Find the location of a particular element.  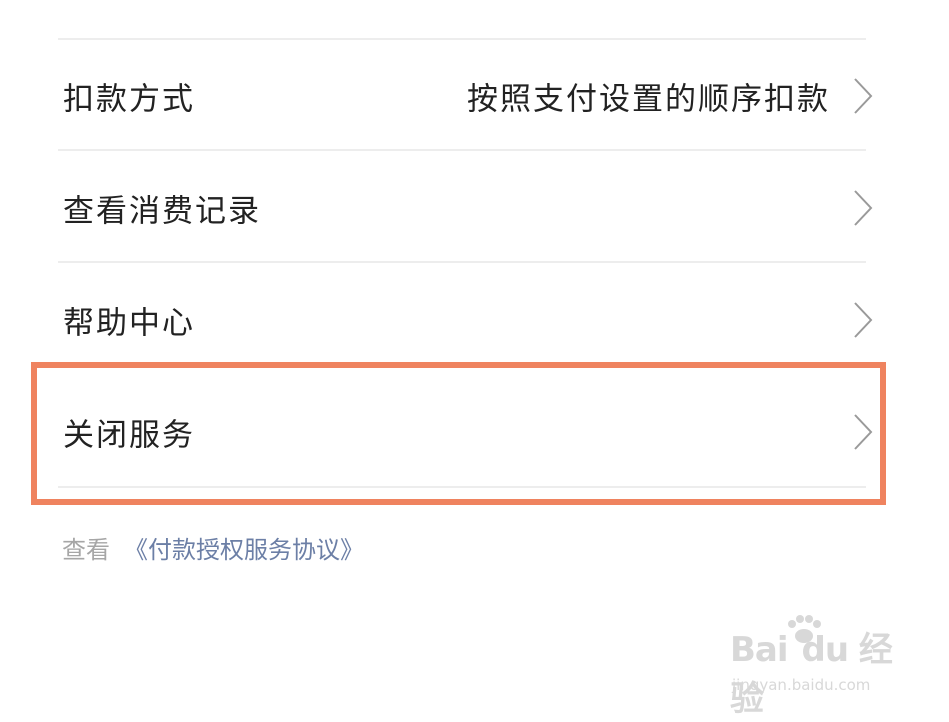

row-payment-method-label: 扣款方式 is located at coordinates (129, 99).